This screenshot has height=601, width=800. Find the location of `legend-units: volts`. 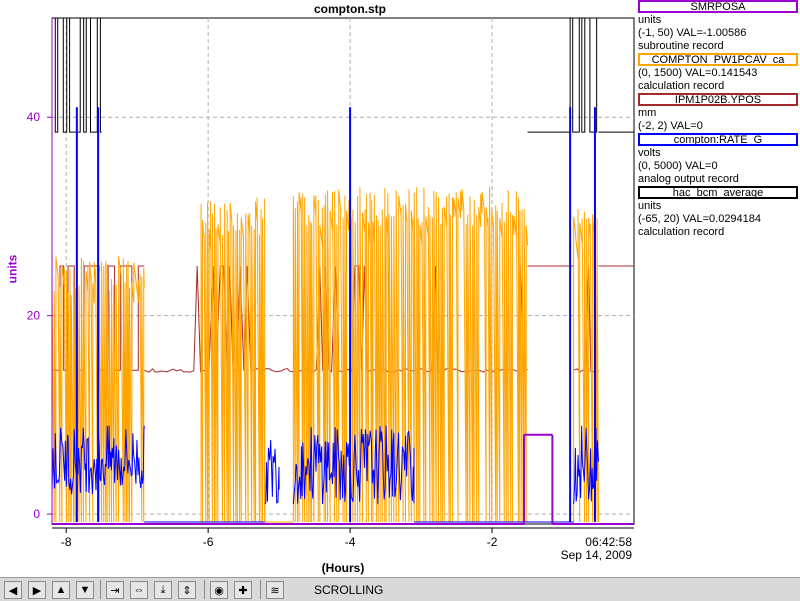

legend-units: volts is located at coordinates (649, 153).